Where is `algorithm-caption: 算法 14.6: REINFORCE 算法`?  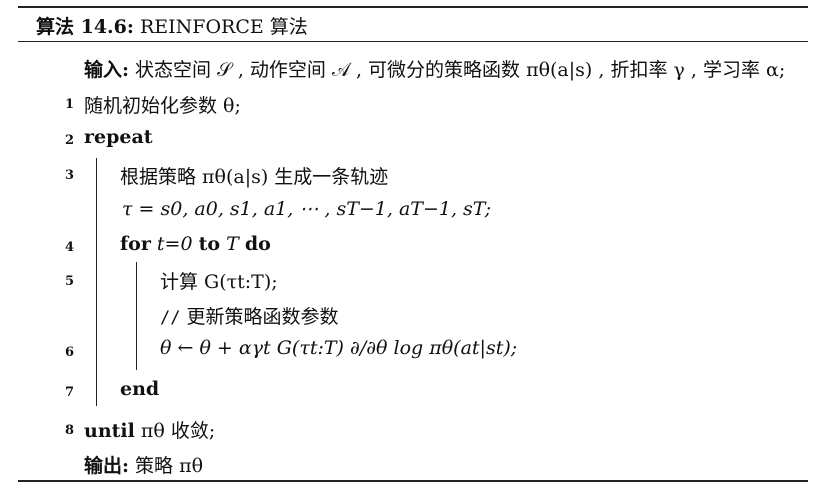
algorithm-caption: 算法 14.6: REINFORCE 算法 is located at coordinates (172, 25).